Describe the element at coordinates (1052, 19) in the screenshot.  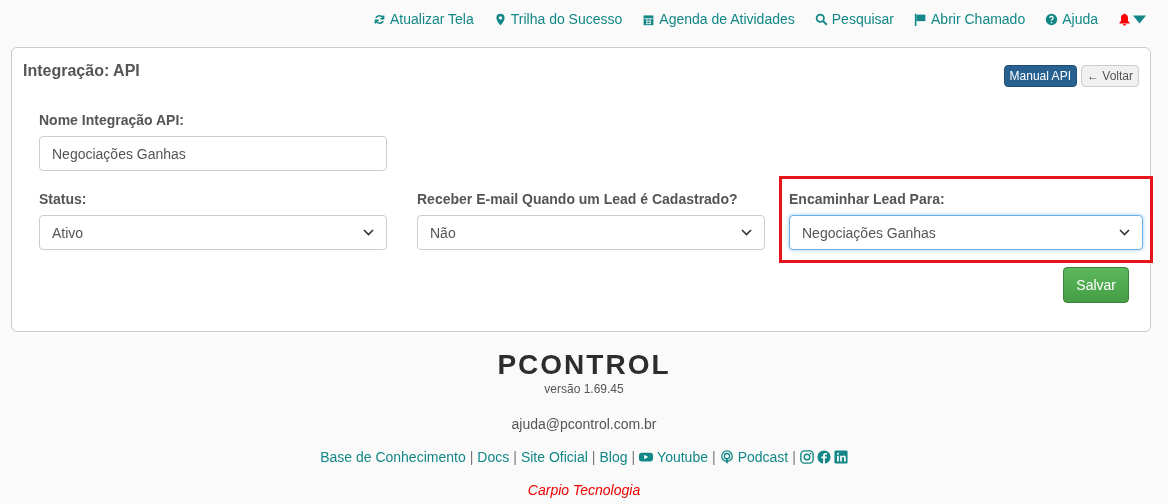
I see `help-icon` at that location.